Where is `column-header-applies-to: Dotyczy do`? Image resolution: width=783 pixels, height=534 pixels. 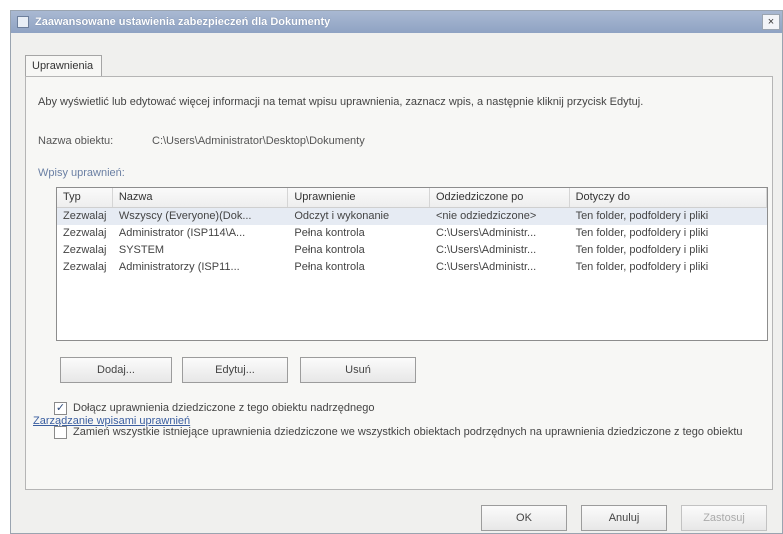
column-header-applies-to: Dotyczy do is located at coordinates (668, 197).